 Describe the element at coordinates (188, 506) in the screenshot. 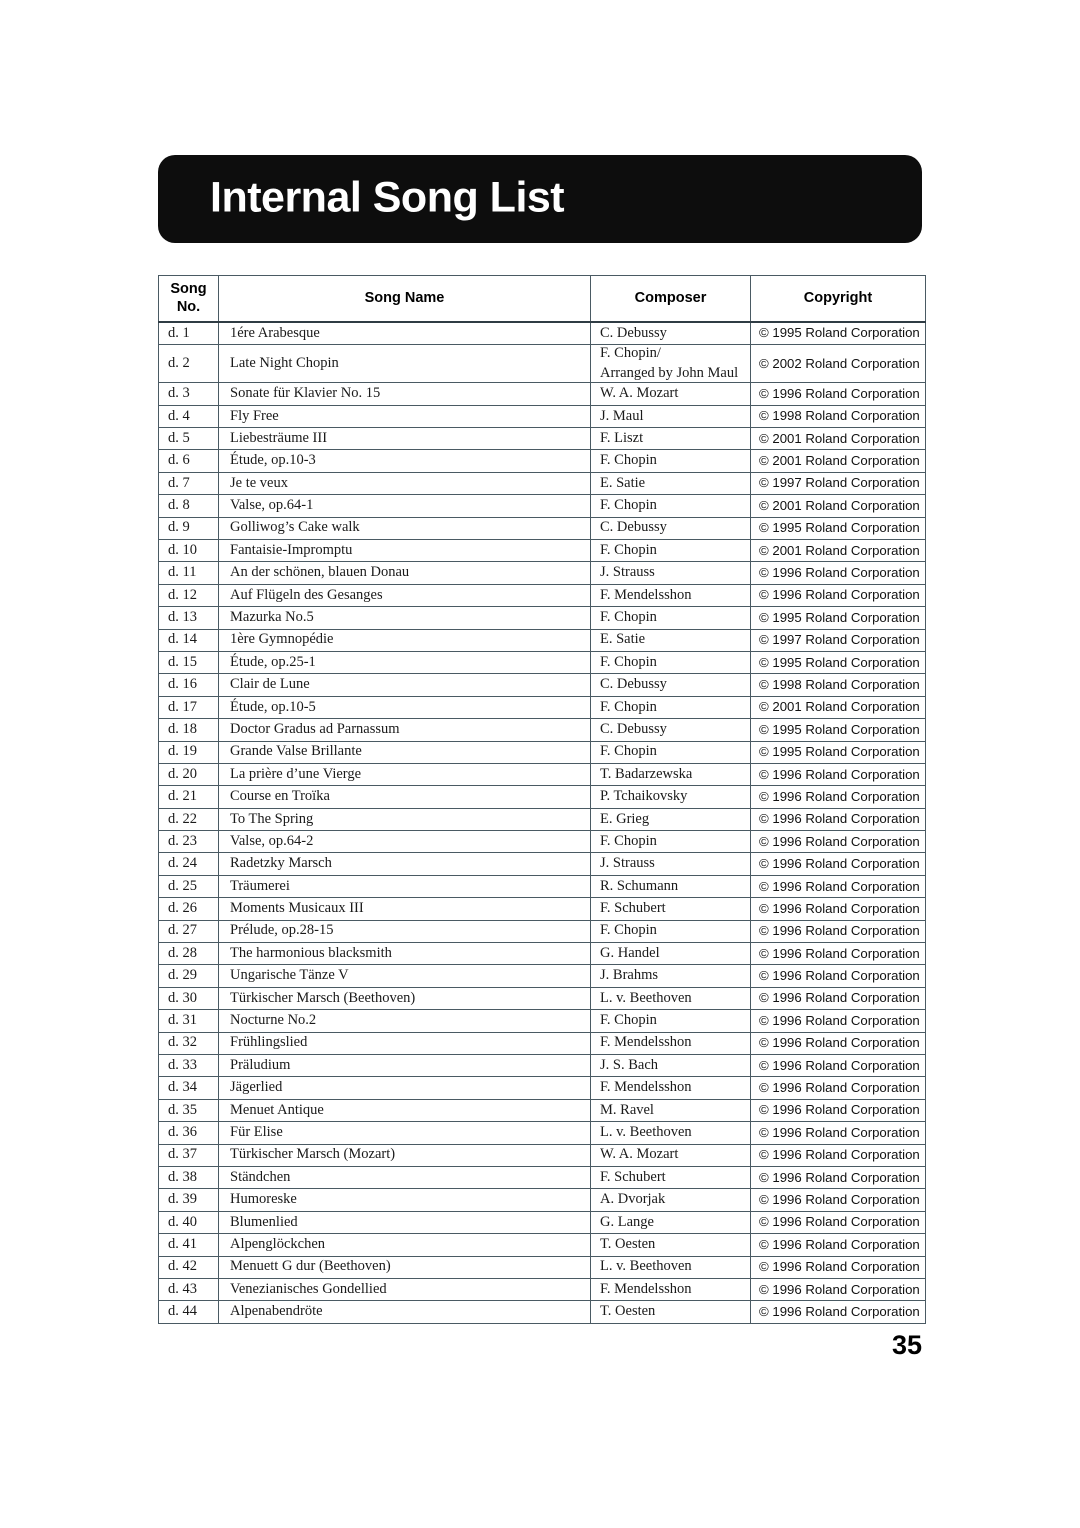

I see `cell-song-no: d. 8` at that location.